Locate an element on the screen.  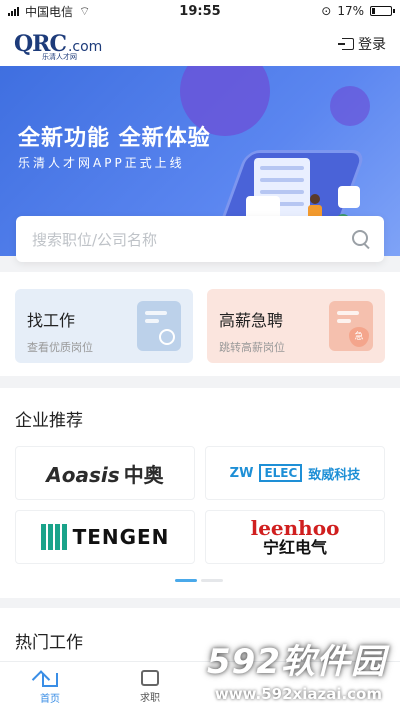
company-logo: TENGEN is located at coordinates (105, 537).